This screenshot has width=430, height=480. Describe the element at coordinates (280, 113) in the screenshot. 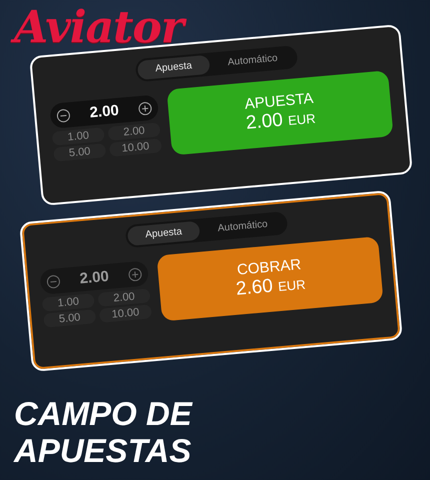

I see `bet-button: APUESTA 2.00 EUR` at that location.